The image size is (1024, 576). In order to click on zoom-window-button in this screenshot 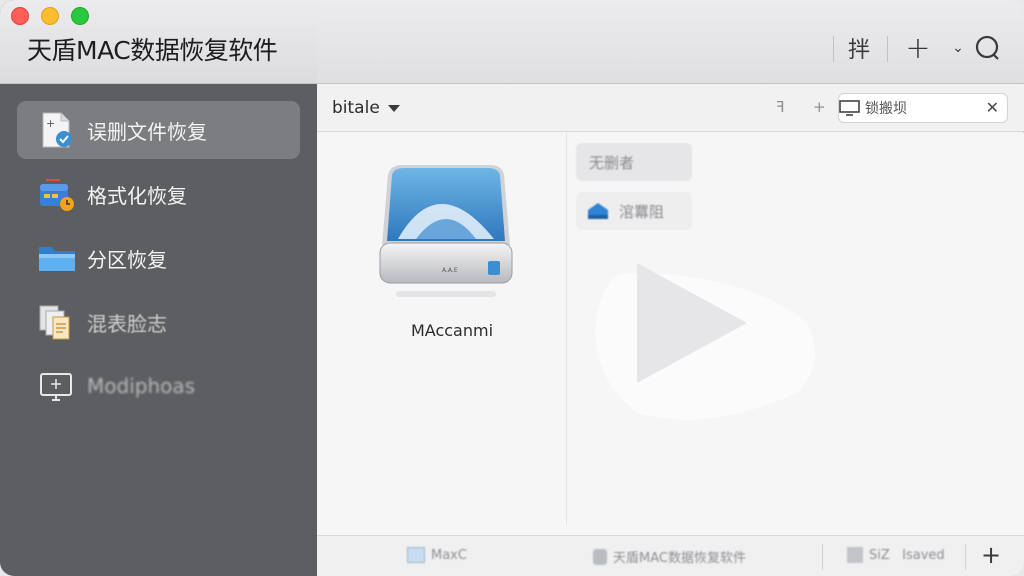, I will do `click(80, 16)`.